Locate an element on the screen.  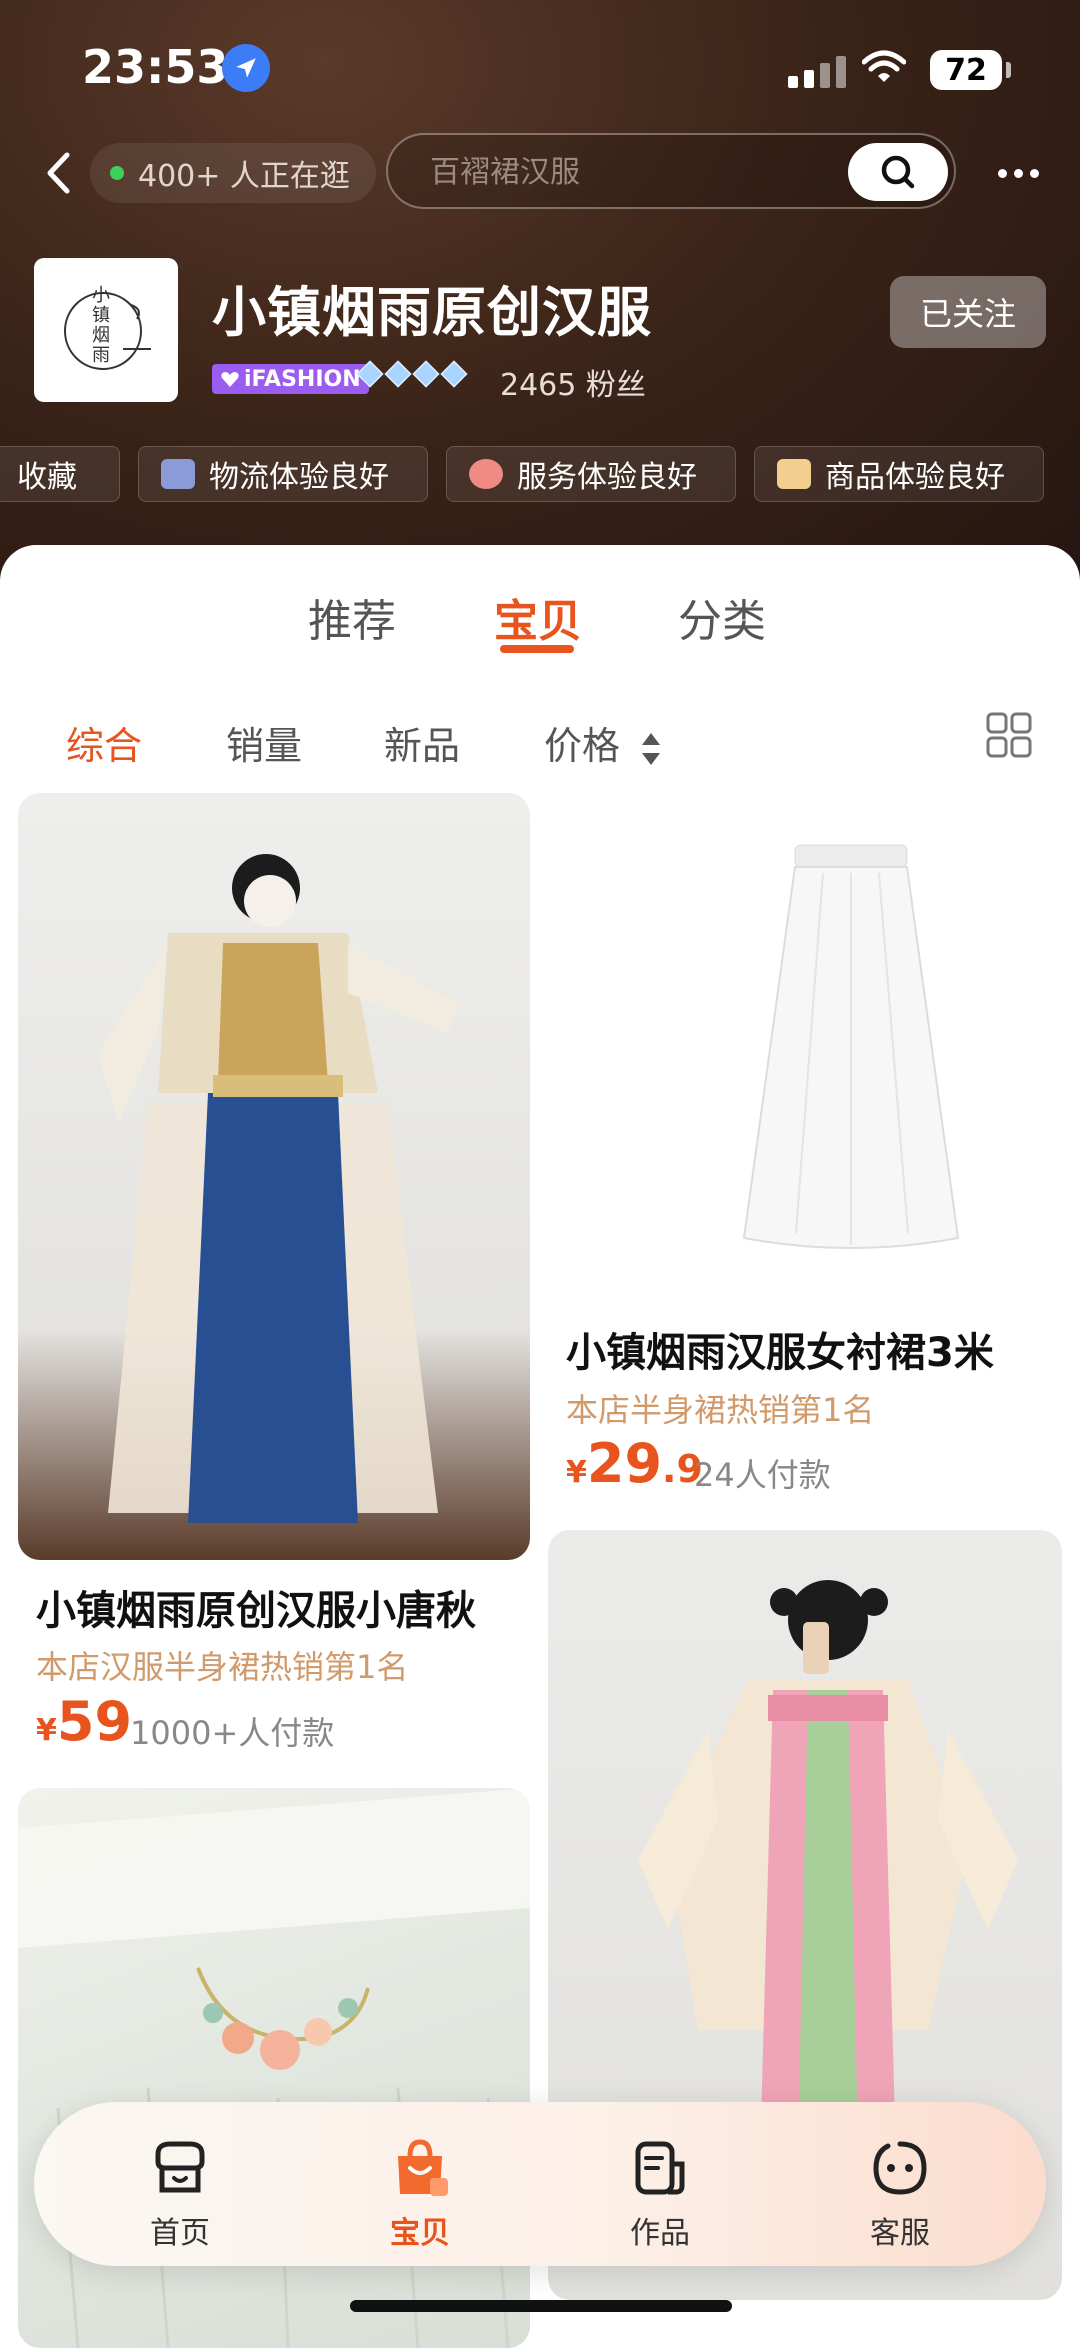
product-sold-count: 1000+人付款 is located at coordinates (232, 1733).